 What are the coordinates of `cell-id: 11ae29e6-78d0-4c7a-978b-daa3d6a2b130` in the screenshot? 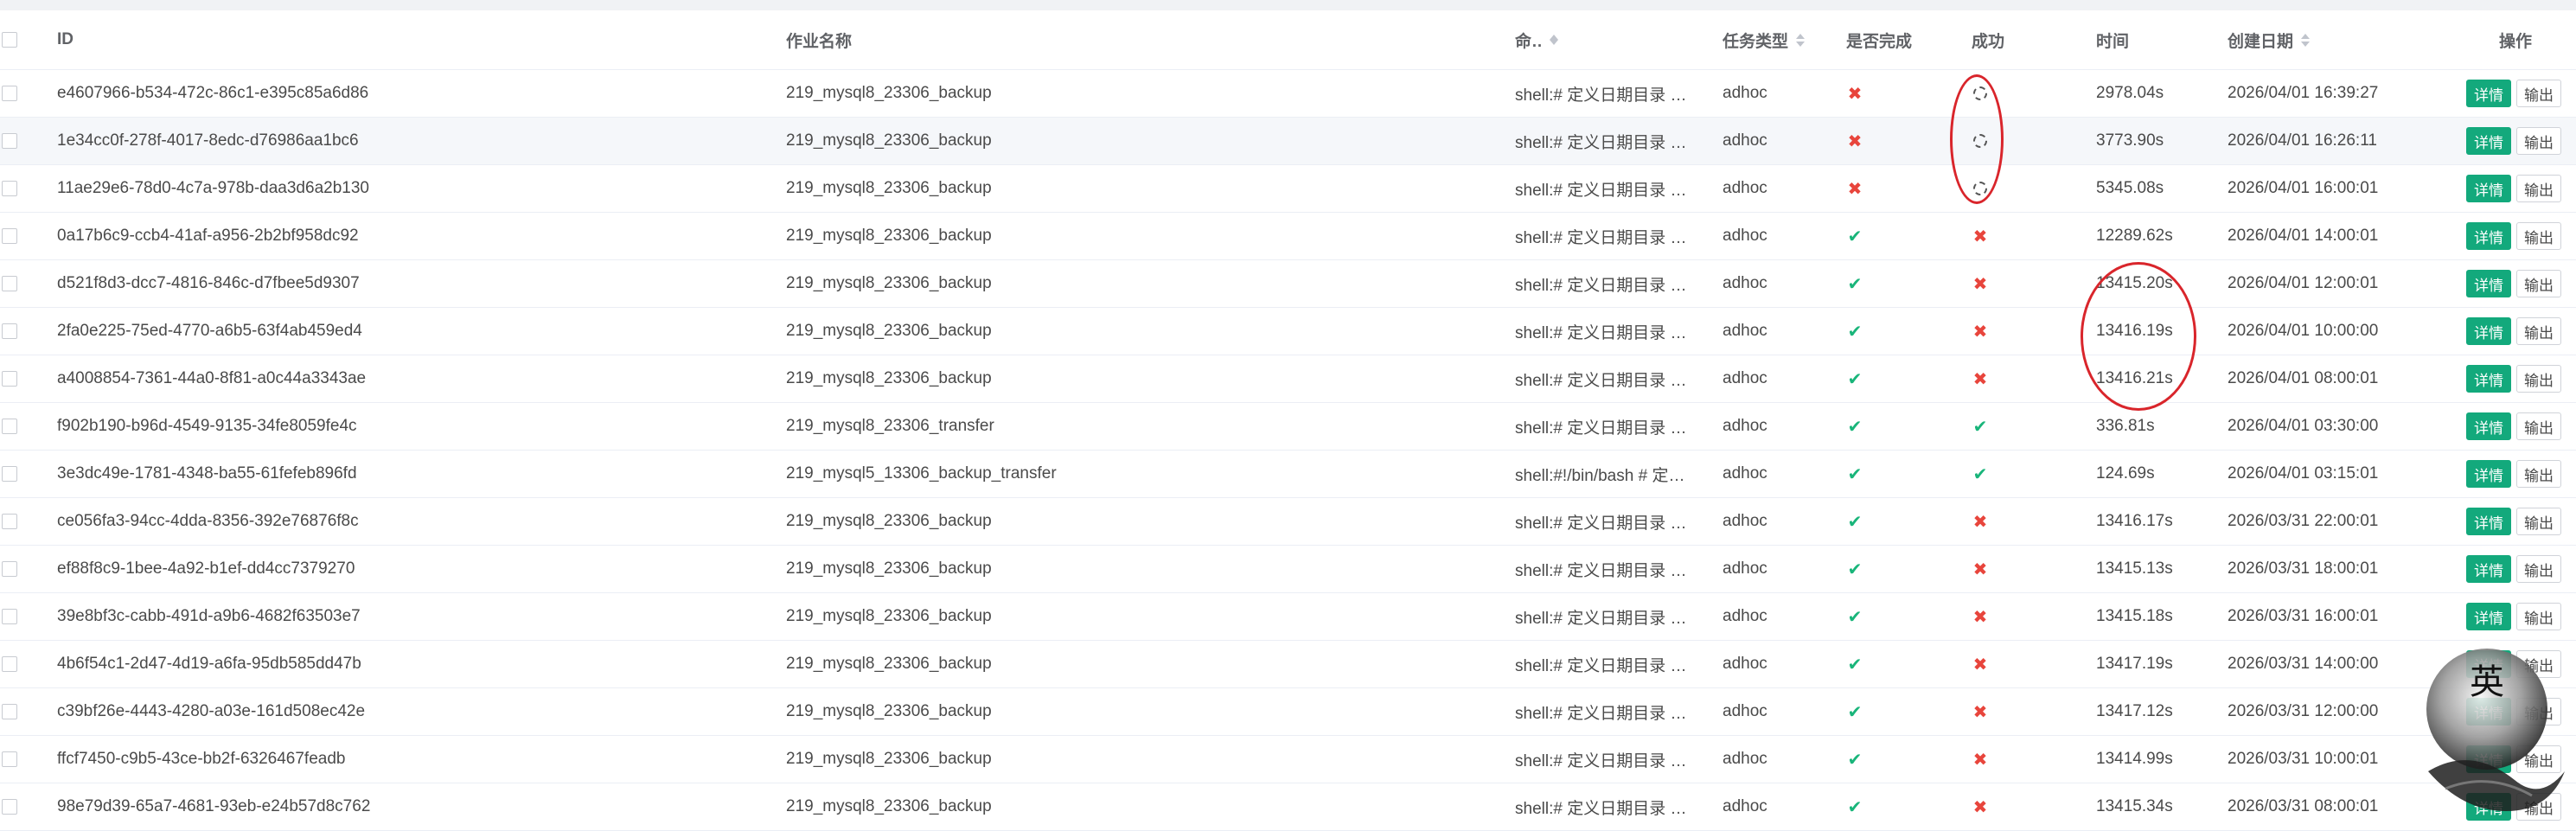 It's located at (213, 188).